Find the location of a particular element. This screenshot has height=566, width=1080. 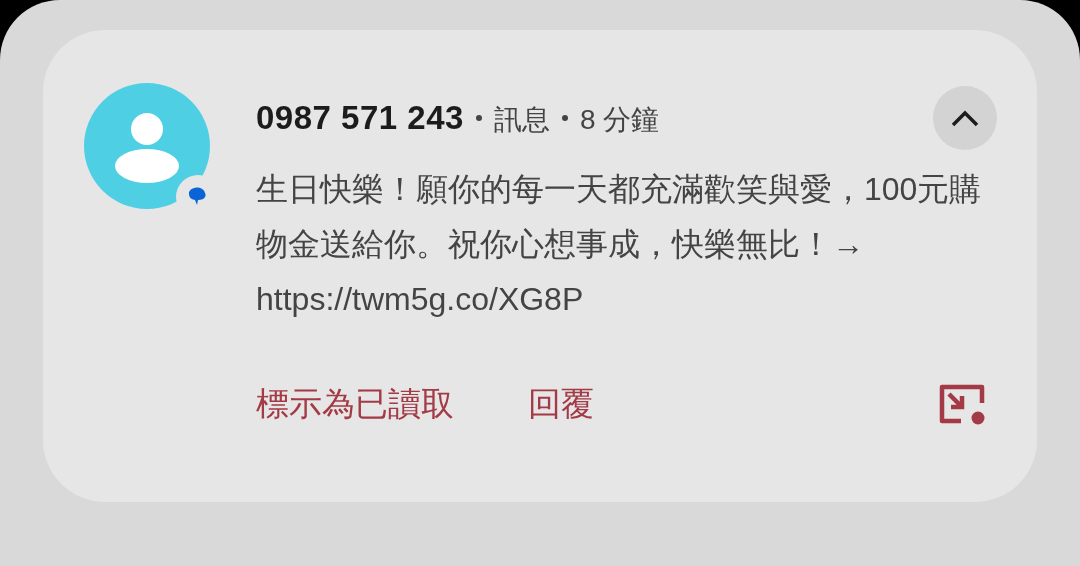

sender-name: 0987 571 243 is located at coordinates (360, 118).